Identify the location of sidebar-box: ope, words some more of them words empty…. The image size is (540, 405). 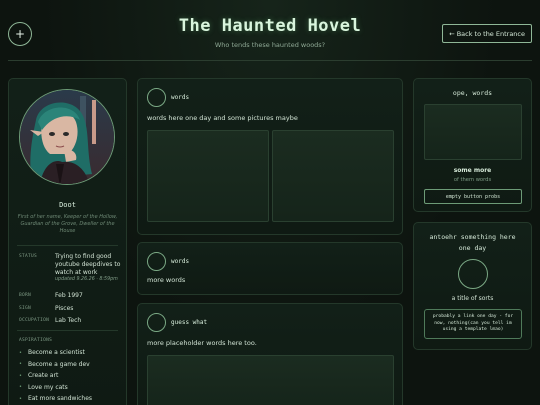
(472, 145).